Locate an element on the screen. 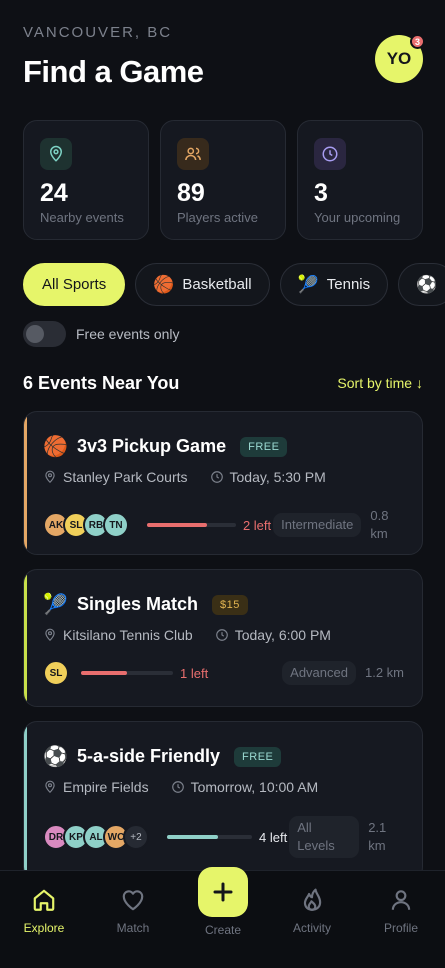 Image resolution: width=445 pixels, height=968 pixels. free-events-label: Free events only is located at coordinates (128, 334).